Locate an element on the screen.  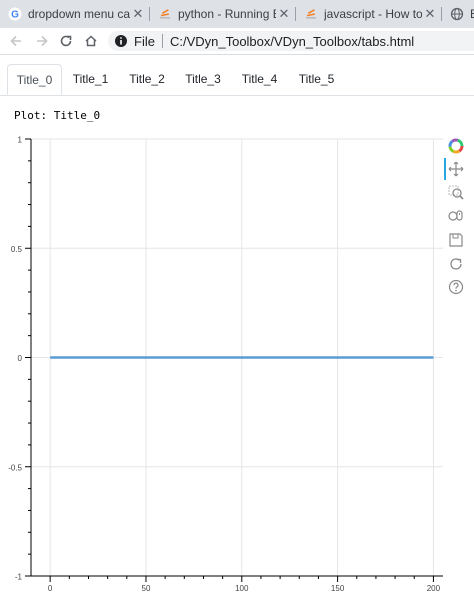
browser-tab-4: Bo is located at coordinates (458, 14).